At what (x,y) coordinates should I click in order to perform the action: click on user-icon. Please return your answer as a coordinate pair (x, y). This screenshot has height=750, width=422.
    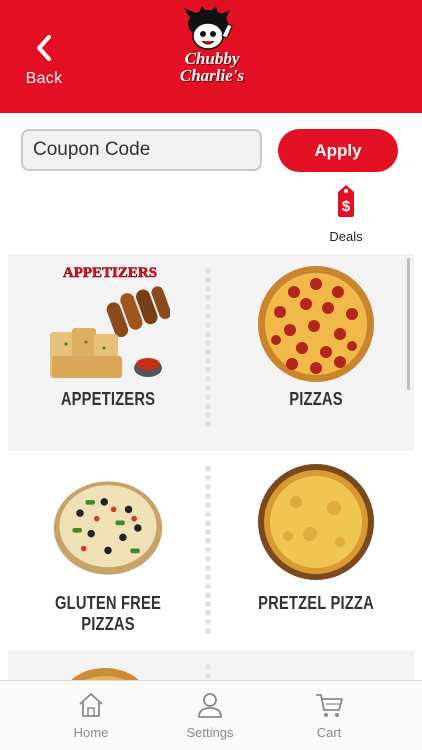
    Looking at the image, I should click on (210, 705).